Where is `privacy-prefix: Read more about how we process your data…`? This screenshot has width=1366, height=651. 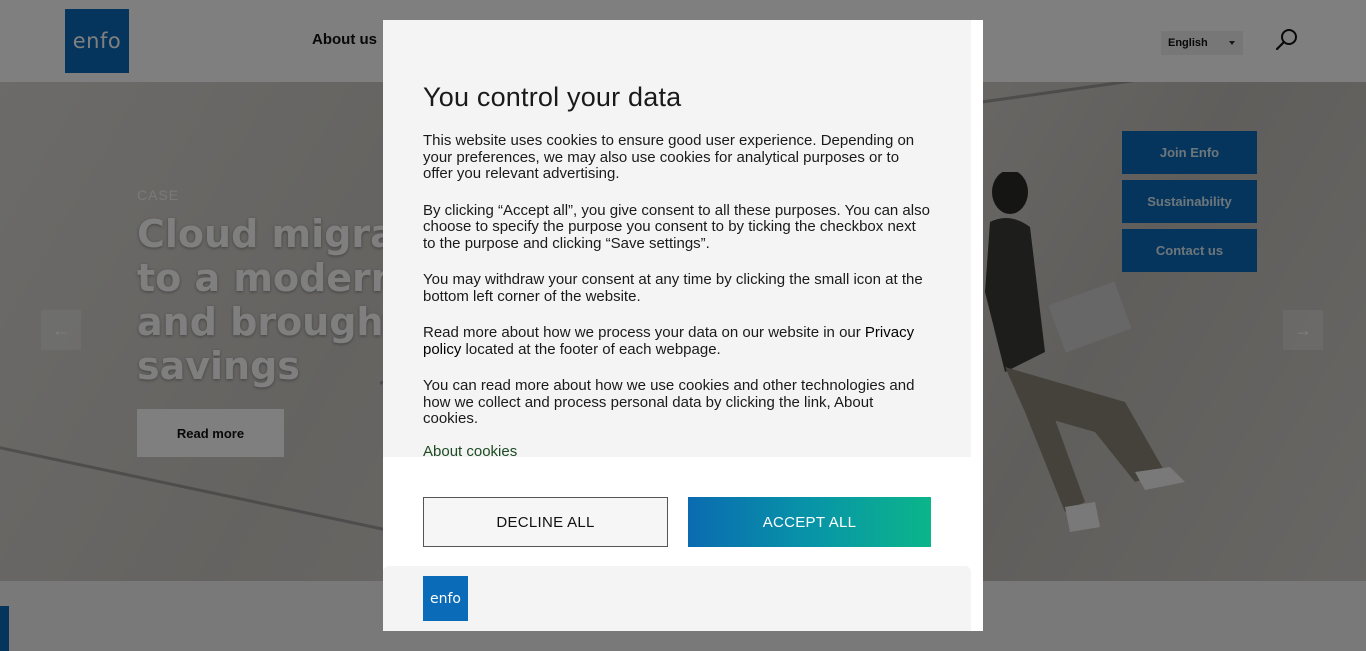
privacy-prefix: Read more about how we process your data… is located at coordinates (642, 332).